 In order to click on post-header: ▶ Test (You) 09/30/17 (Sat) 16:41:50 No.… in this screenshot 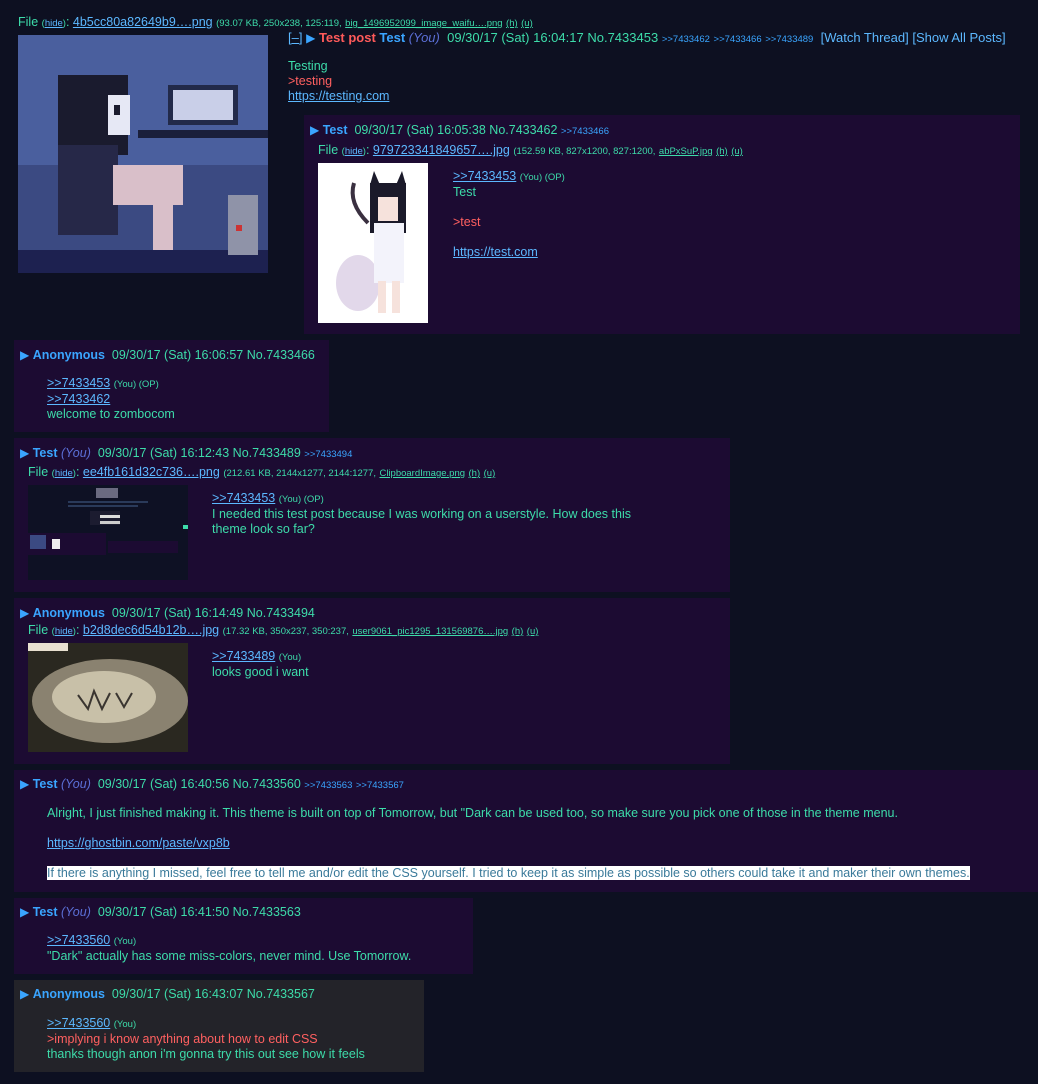, I will do `click(160, 912)`.